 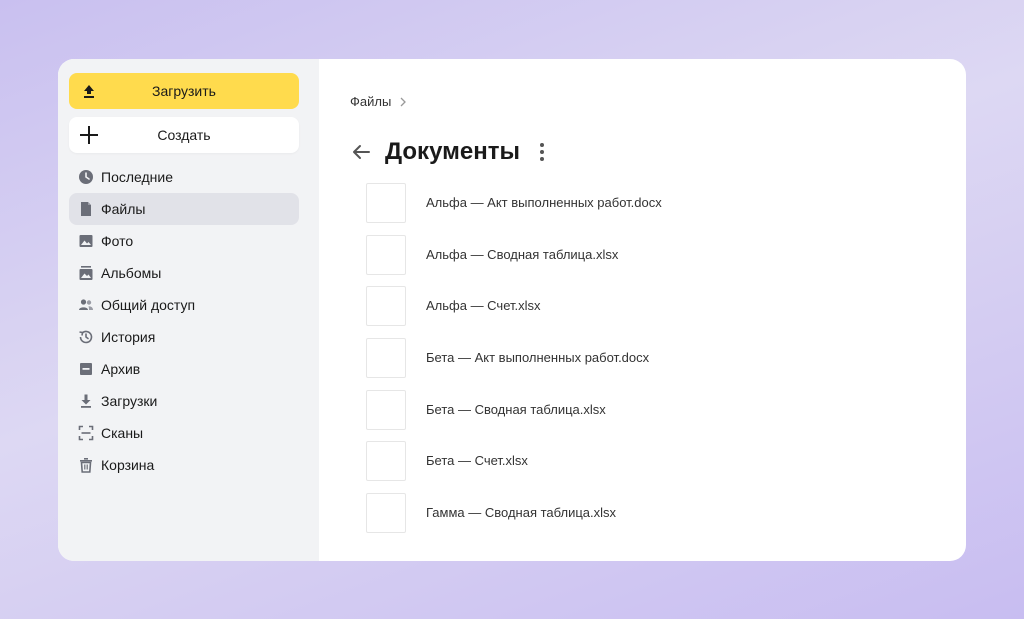 I want to click on file-row: Гамма — Сводная таблица.xlsx, so click(x=514, y=519).